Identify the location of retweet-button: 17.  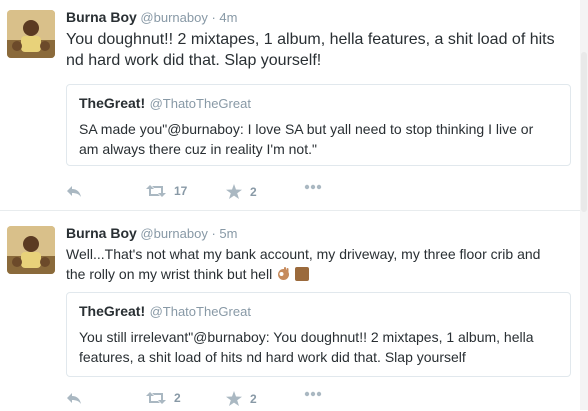
(166, 191).